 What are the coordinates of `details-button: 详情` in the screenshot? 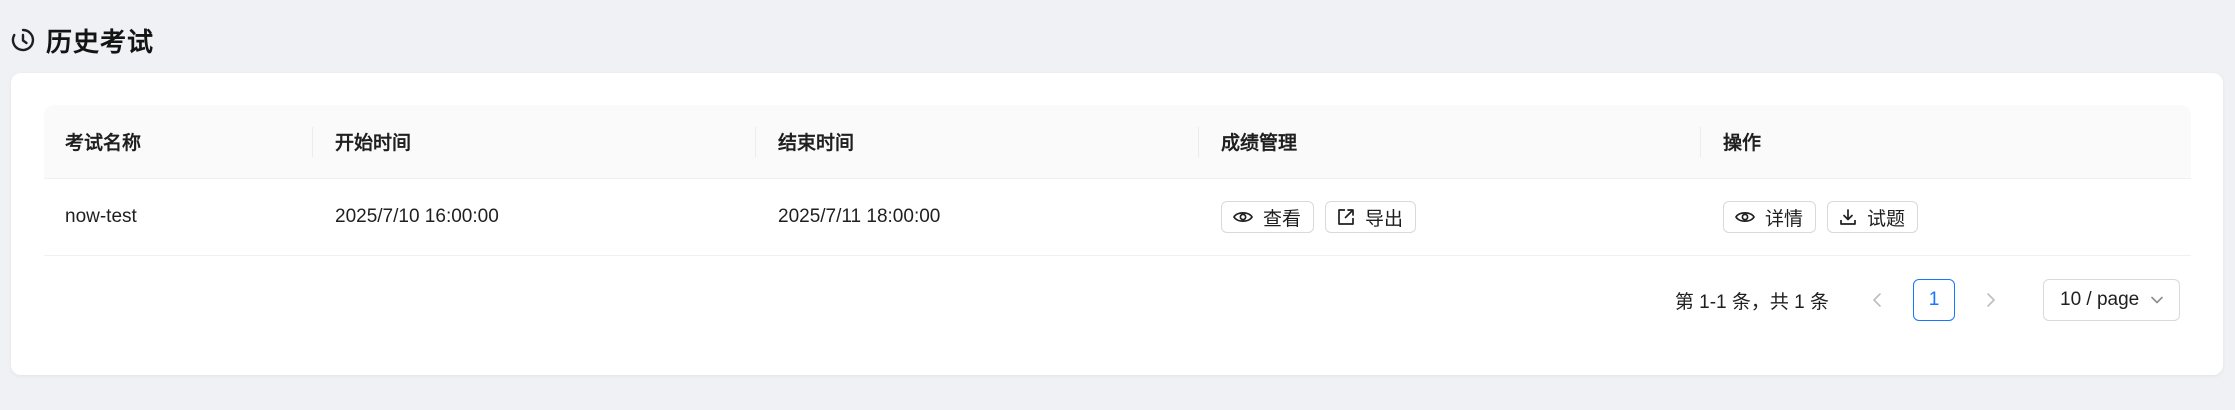 It's located at (1770, 217).